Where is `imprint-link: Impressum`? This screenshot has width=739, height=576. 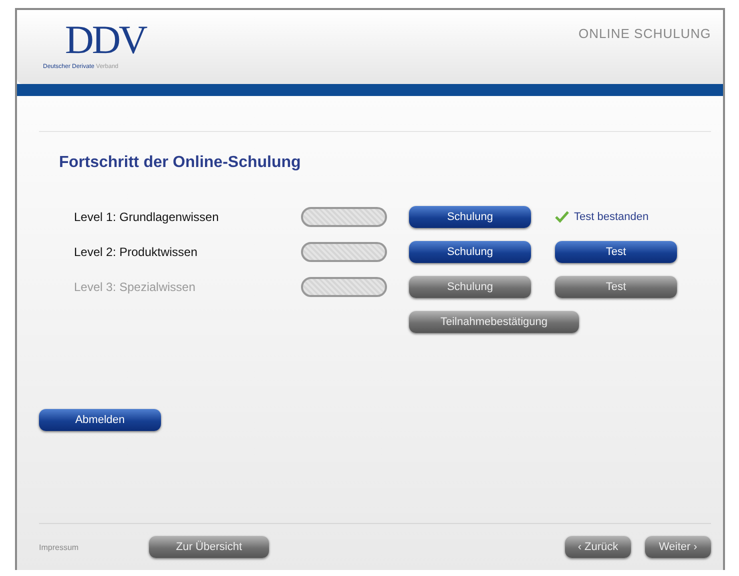
imprint-link: Impressum is located at coordinates (94, 547).